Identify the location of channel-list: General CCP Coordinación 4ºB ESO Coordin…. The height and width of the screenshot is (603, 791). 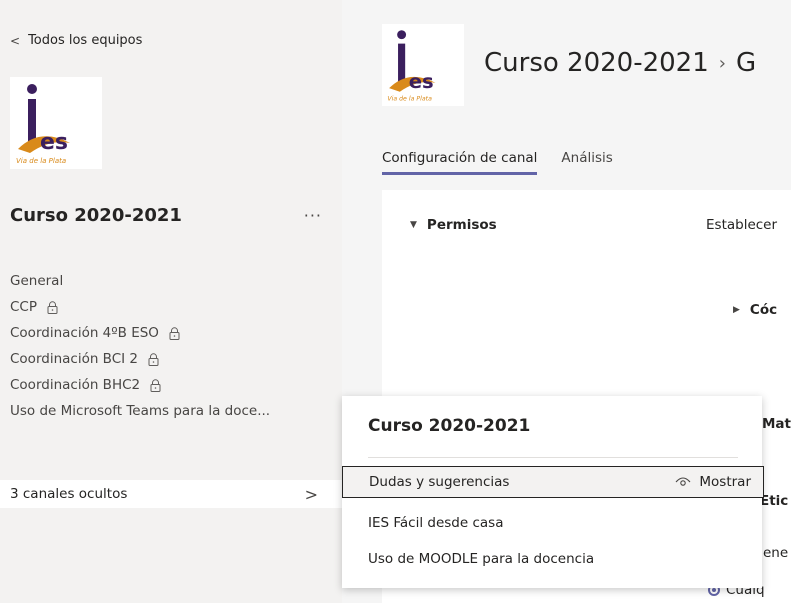
(171, 346).